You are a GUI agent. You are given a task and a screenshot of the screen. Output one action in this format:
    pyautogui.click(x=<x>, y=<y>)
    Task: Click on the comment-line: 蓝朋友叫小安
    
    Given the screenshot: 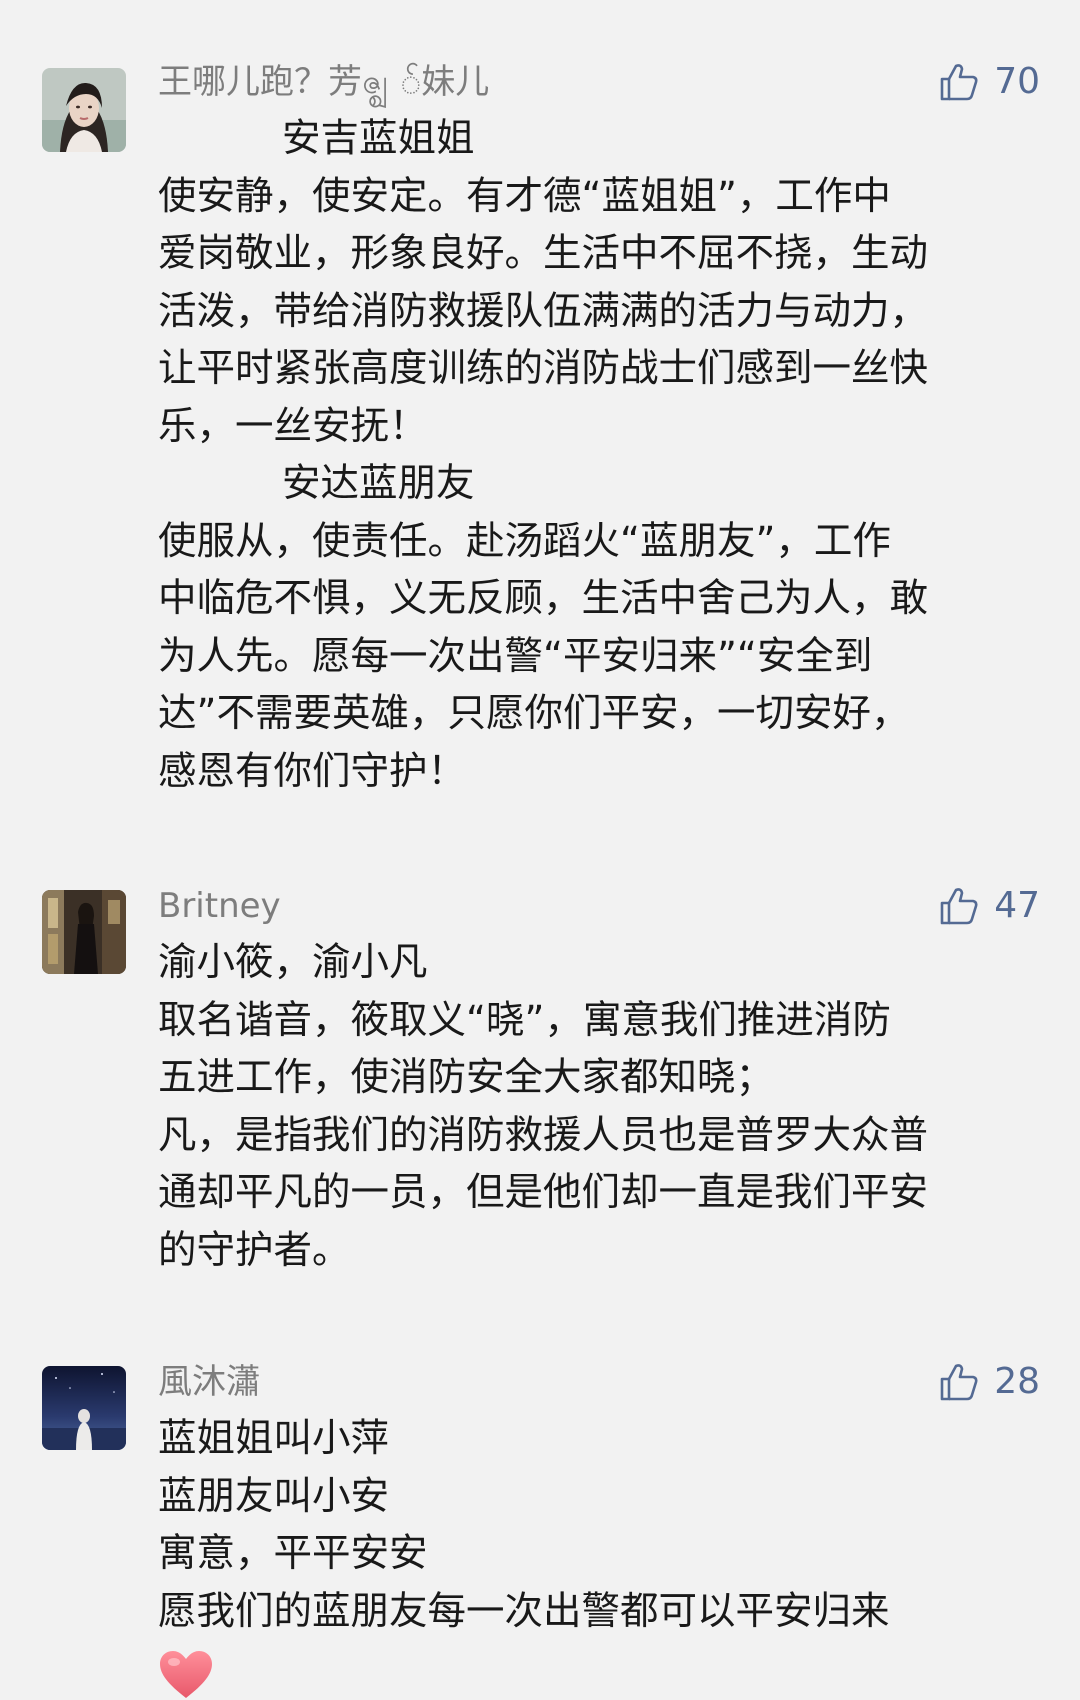 What is the action you would take?
    pyautogui.click(x=274, y=1496)
    